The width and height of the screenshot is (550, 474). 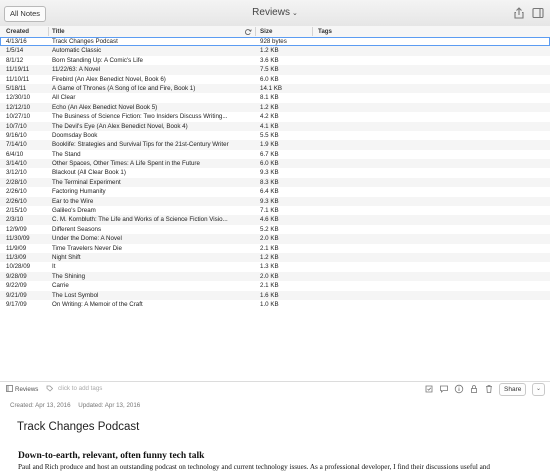 What do you see at coordinates (15, 220) in the screenshot?
I see `cell-created: 2/3/10` at bounding box center [15, 220].